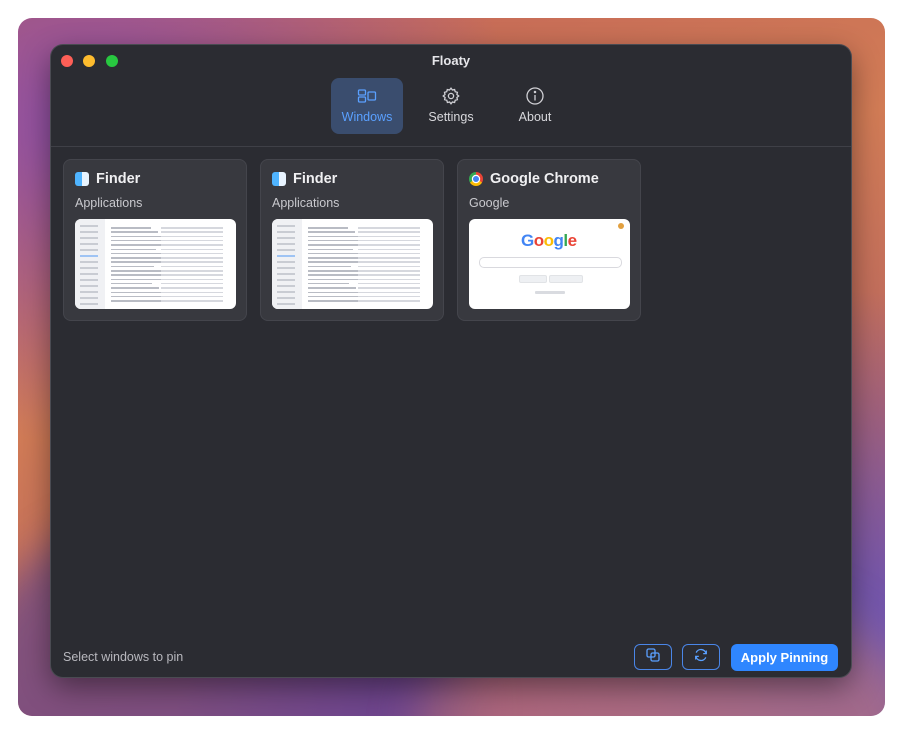  Describe the element at coordinates (451, 96) in the screenshot. I see `gear-icon` at that location.